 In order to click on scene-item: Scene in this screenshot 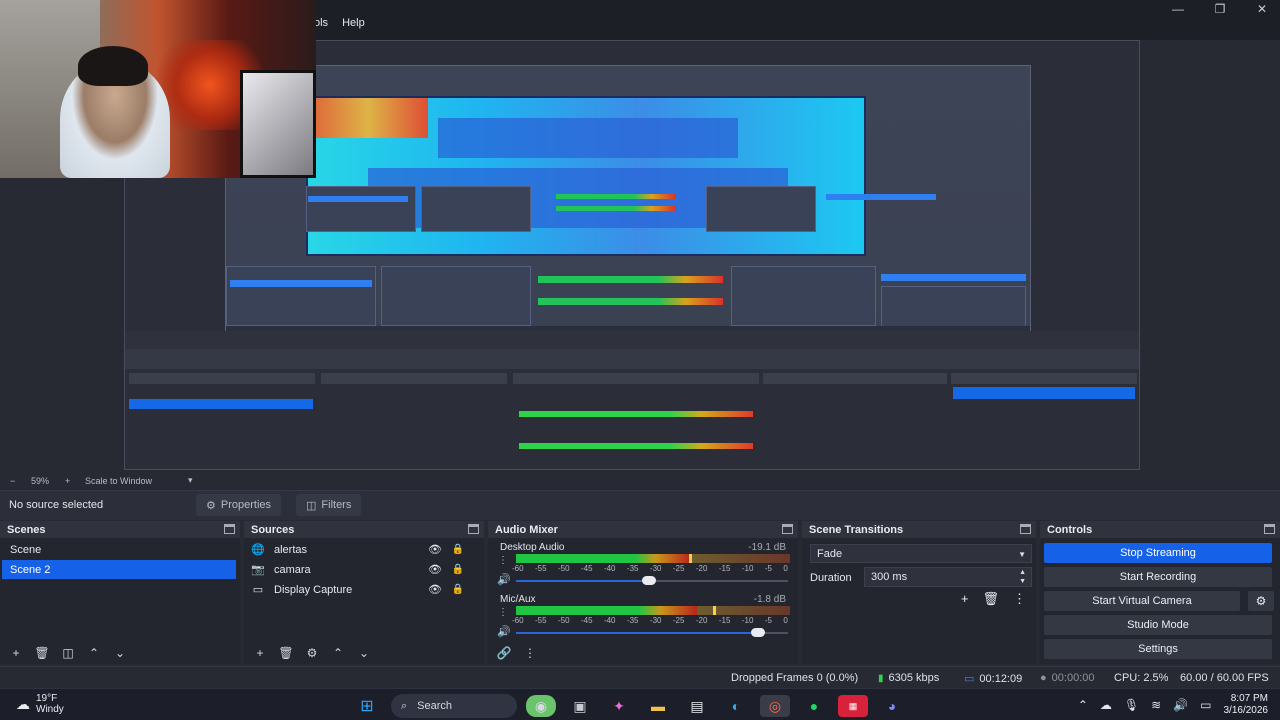, I will do `click(119, 549)`.